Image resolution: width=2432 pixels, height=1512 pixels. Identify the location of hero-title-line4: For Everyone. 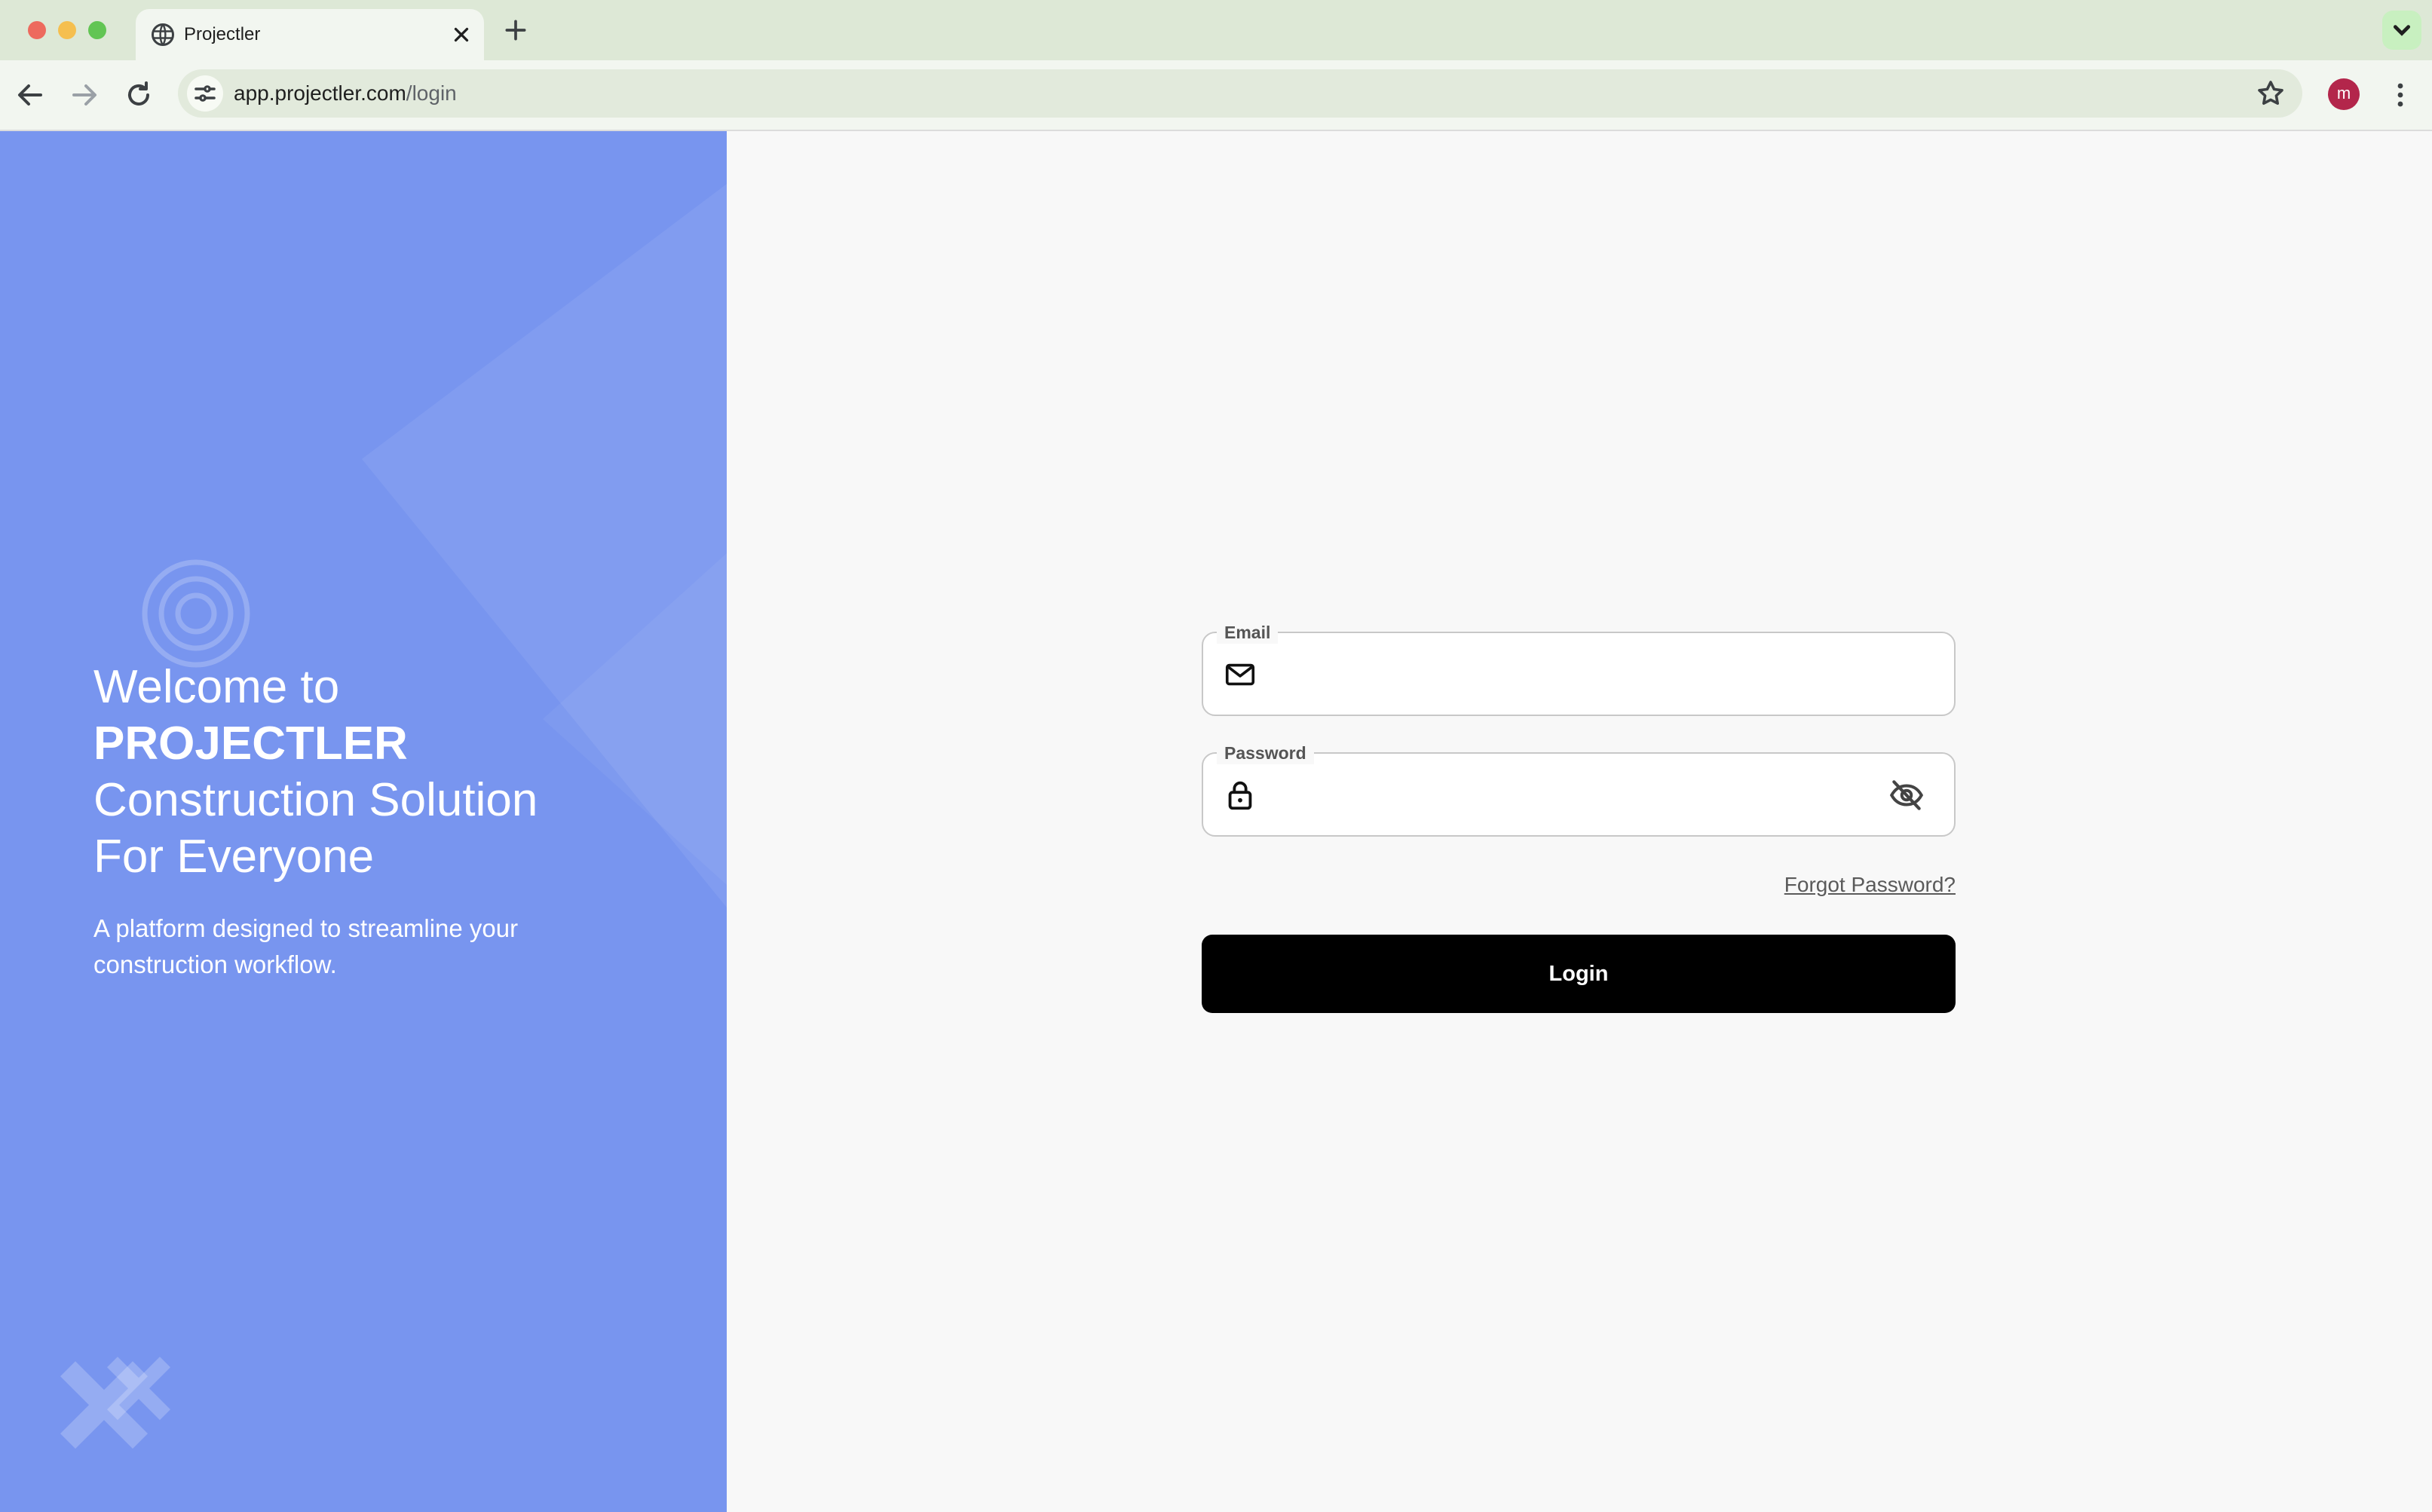
(234, 857).